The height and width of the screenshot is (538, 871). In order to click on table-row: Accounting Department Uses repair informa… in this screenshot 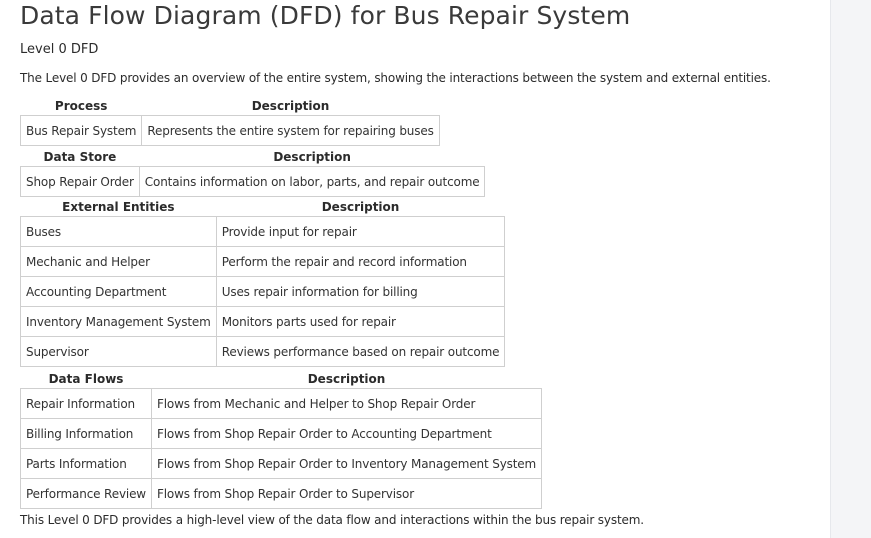, I will do `click(263, 291)`.